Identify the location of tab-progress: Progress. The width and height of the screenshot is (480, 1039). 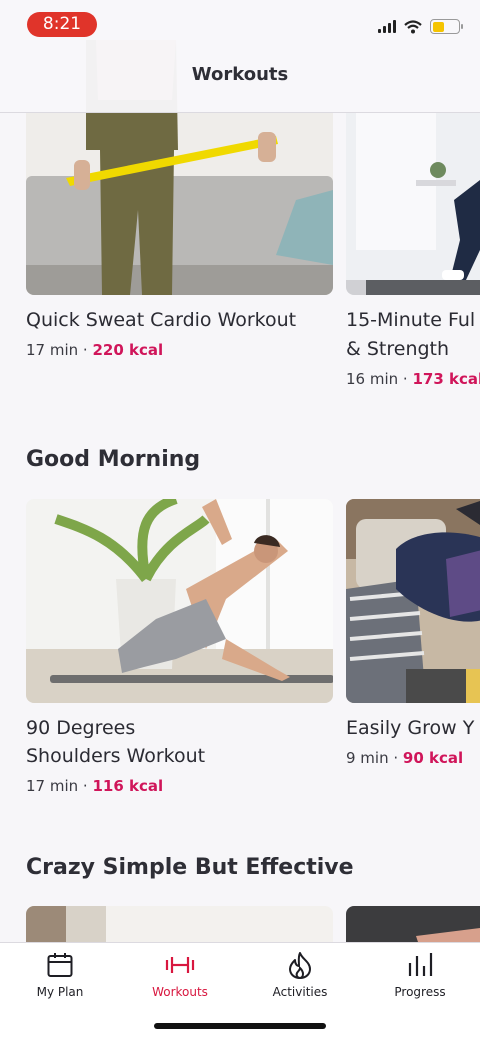
(420, 981).